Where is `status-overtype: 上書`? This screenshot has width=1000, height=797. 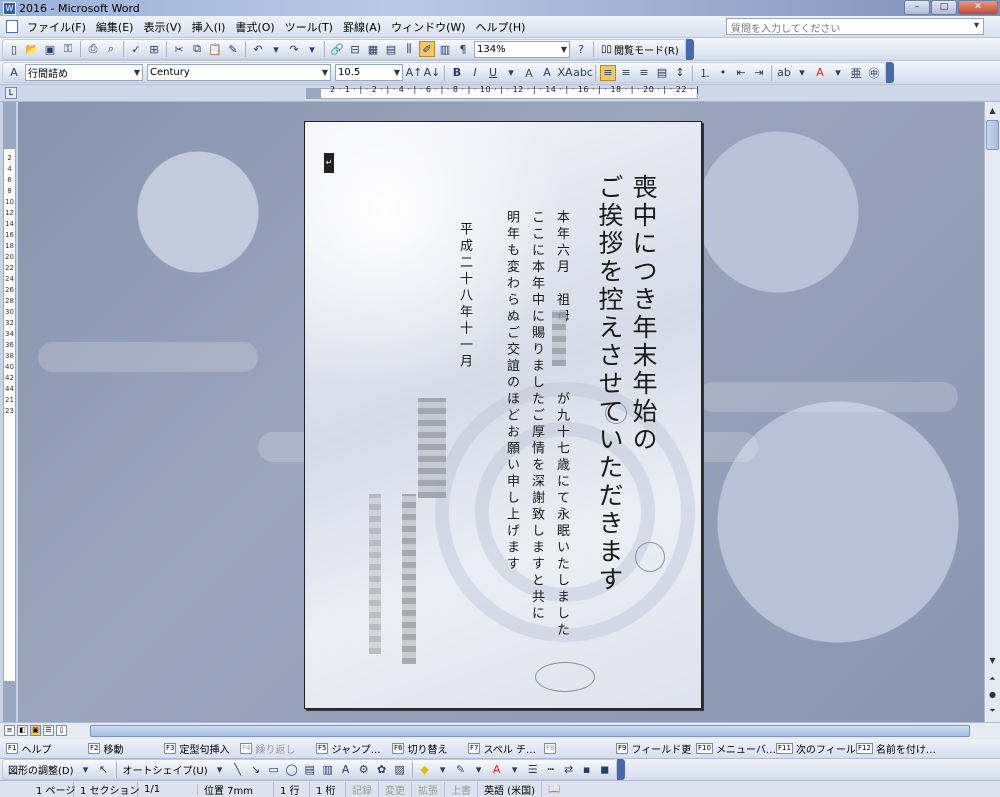
status-overtype: 上書 is located at coordinates (461, 789).